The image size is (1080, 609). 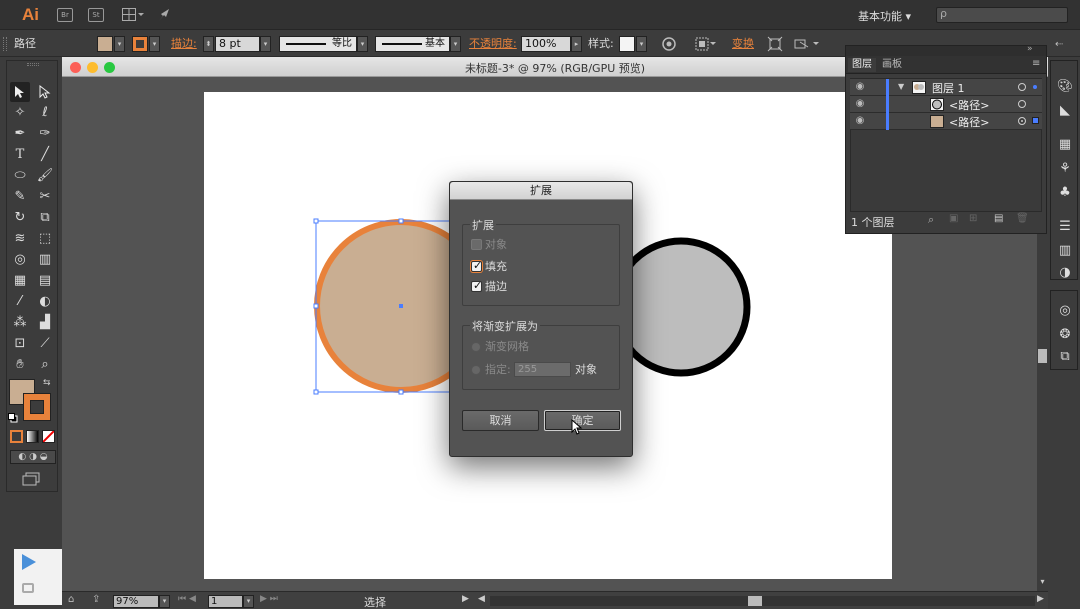 I want to click on gray-circle-path, so click(x=681, y=307).